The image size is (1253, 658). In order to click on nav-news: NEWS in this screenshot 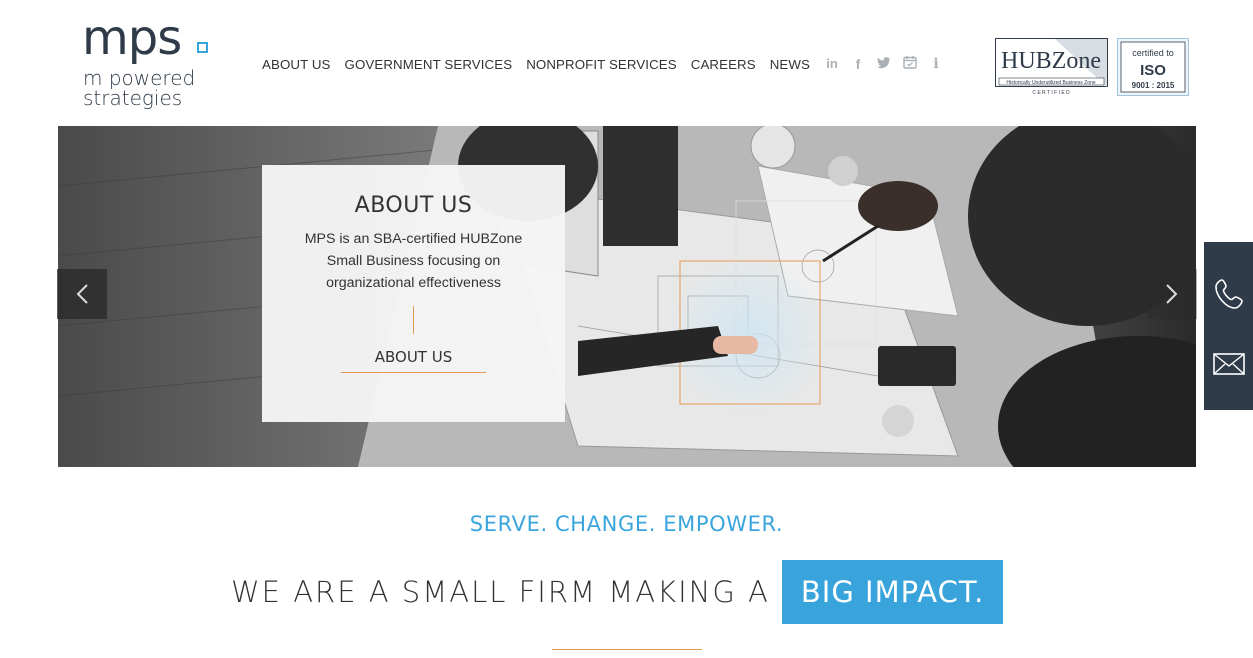, I will do `click(790, 64)`.